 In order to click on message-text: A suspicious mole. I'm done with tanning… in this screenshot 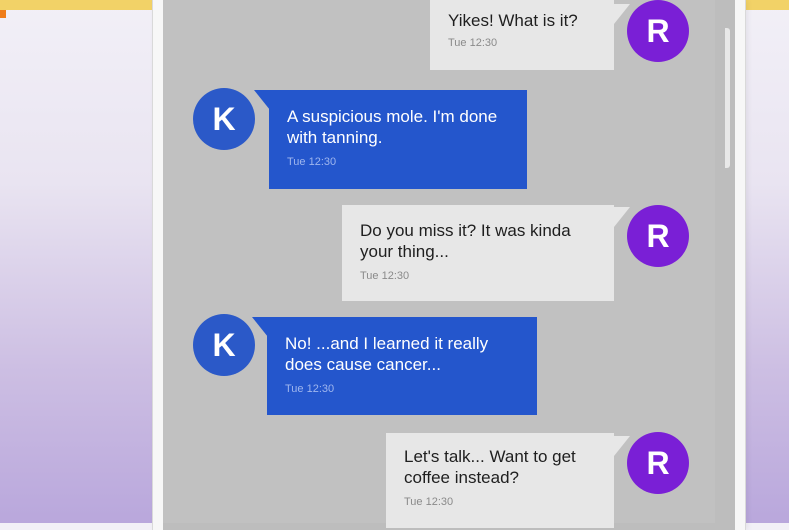, I will do `click(392, 127)`.